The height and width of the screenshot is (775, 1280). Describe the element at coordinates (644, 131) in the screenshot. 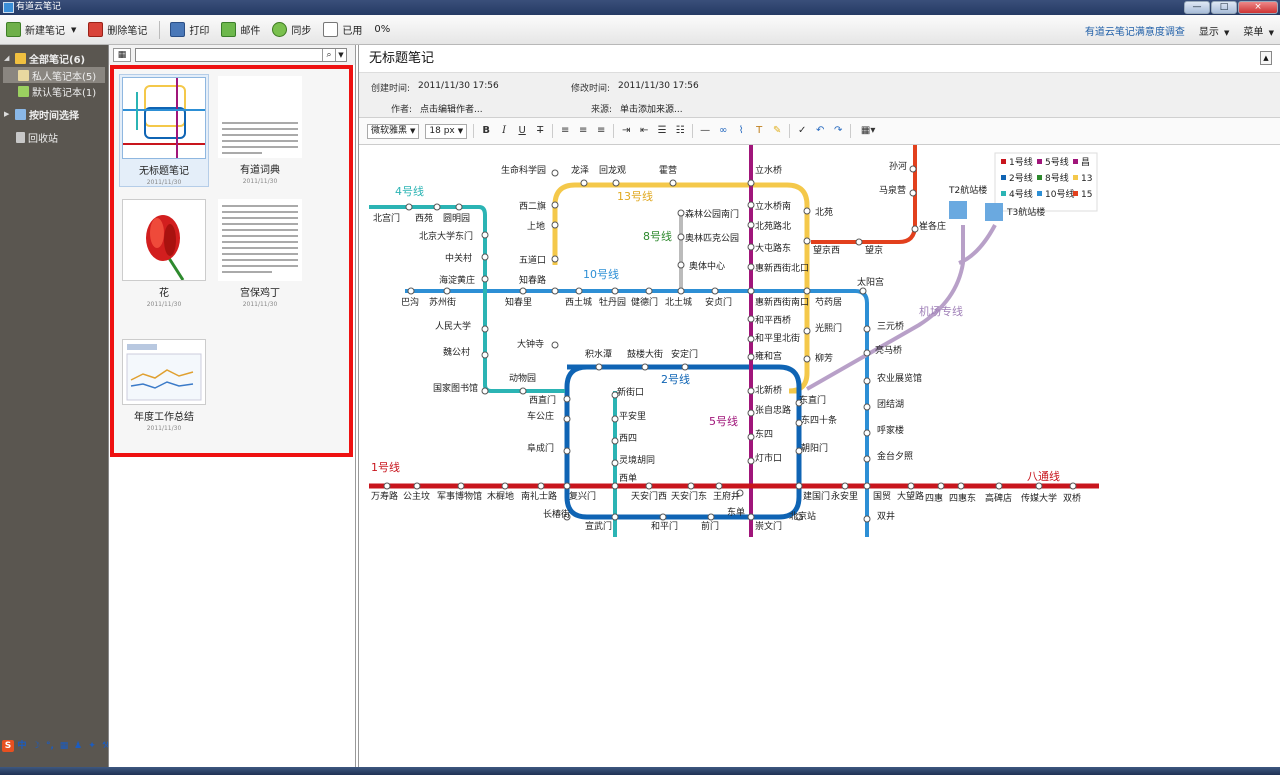

I see `outdent-icon: ⇤` at that location.